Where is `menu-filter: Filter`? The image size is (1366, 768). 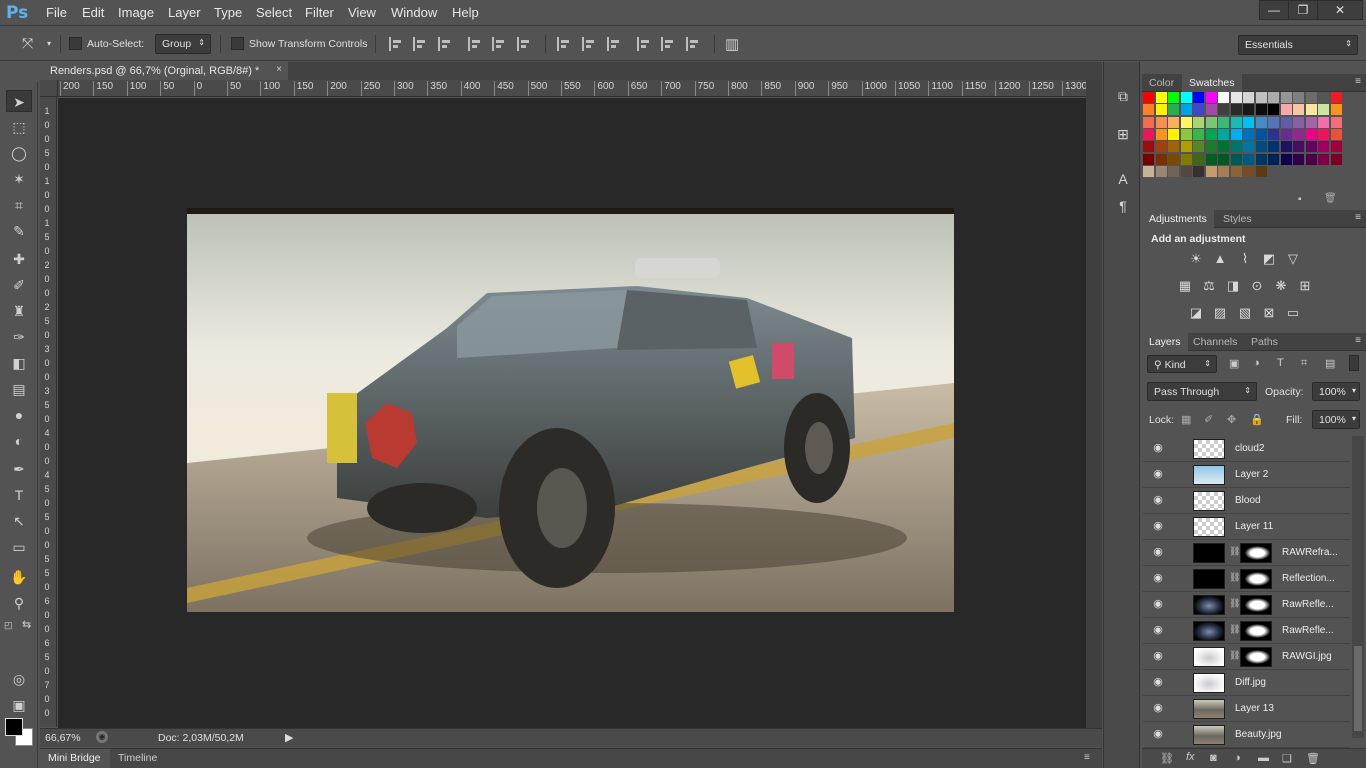 menu-filter: Filter is located at coordinates (319, 12).